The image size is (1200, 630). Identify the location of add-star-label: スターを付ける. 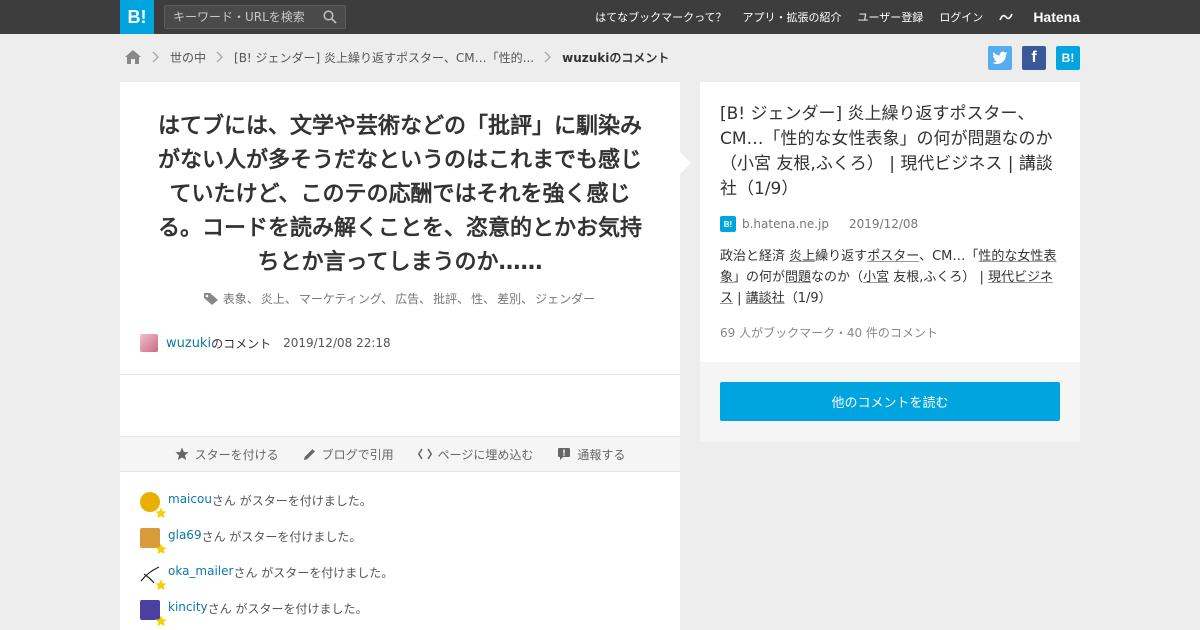
(236, 454).